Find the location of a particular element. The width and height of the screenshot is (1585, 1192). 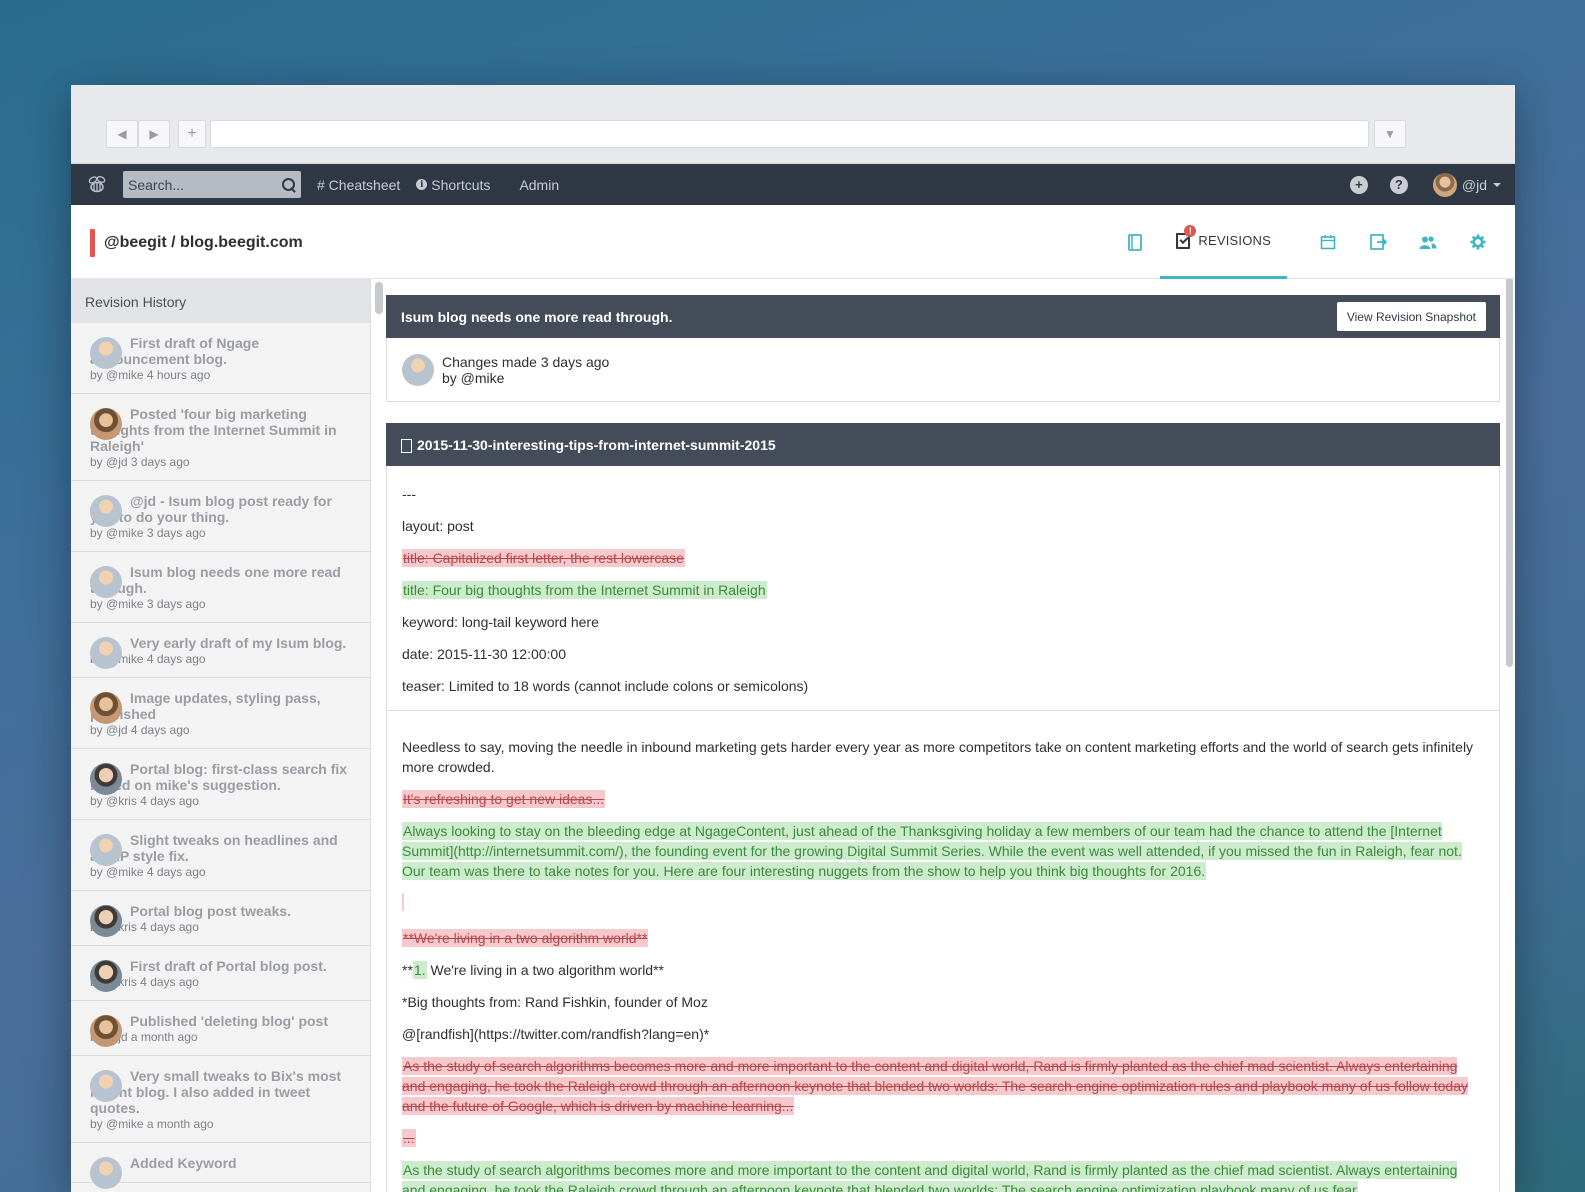

browser-menu-button: ▼ is located at coordinates (1390, 134).